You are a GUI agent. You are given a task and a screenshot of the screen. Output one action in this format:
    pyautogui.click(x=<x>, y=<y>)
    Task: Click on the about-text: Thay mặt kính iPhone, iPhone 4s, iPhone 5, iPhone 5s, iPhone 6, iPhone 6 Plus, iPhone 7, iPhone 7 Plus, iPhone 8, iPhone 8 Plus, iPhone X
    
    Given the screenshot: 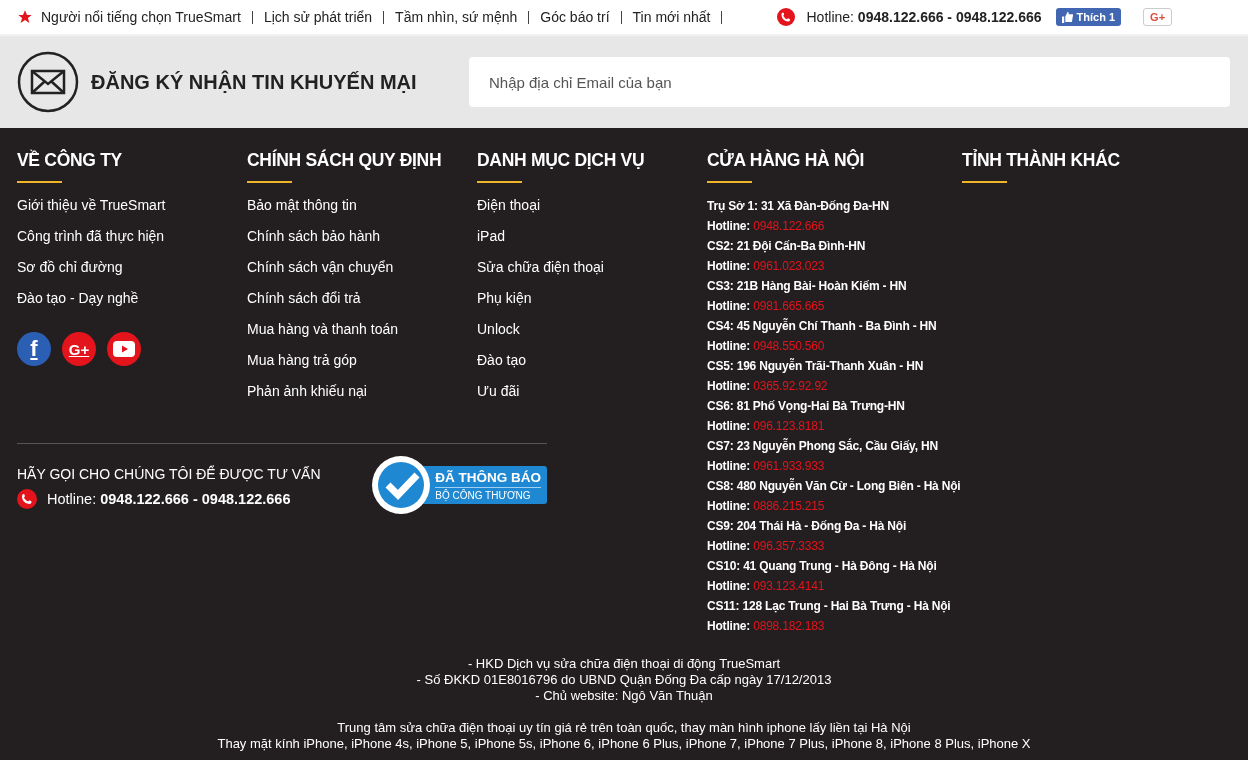 What is the action you would take?
    pyautogui.click(x=624, y=744)
    